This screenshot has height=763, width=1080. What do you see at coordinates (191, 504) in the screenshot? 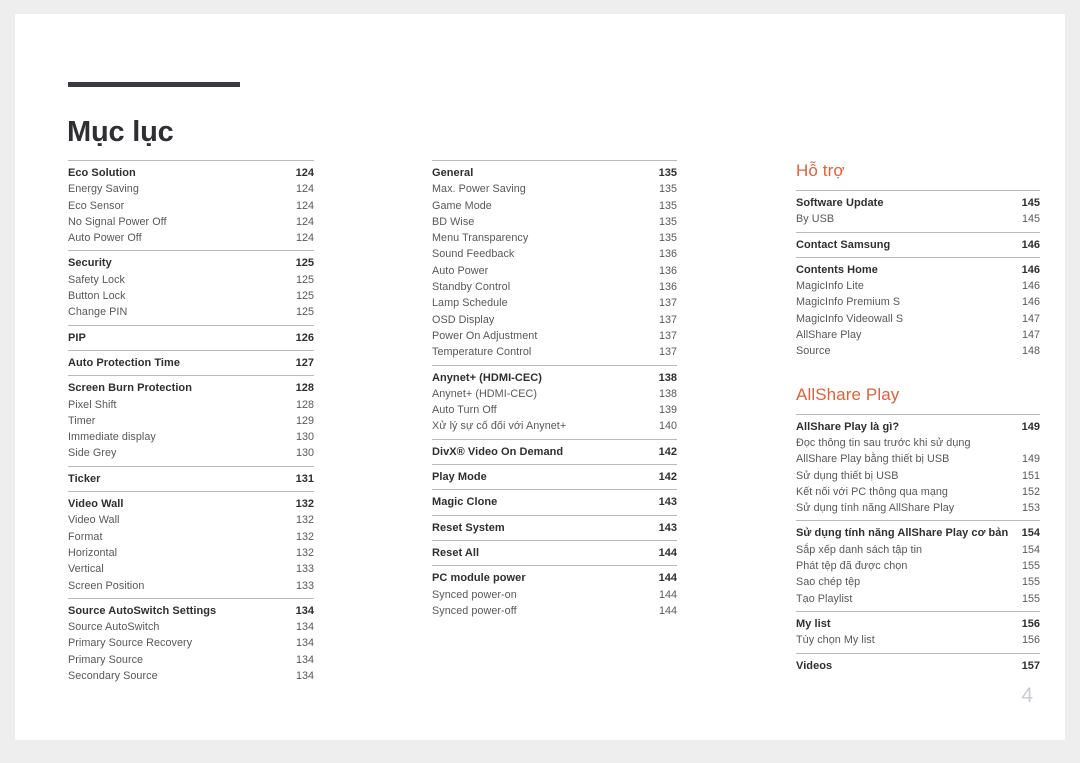
I see `toc-entry-heading: Video Wall 132` at bounding box center [191, 504].